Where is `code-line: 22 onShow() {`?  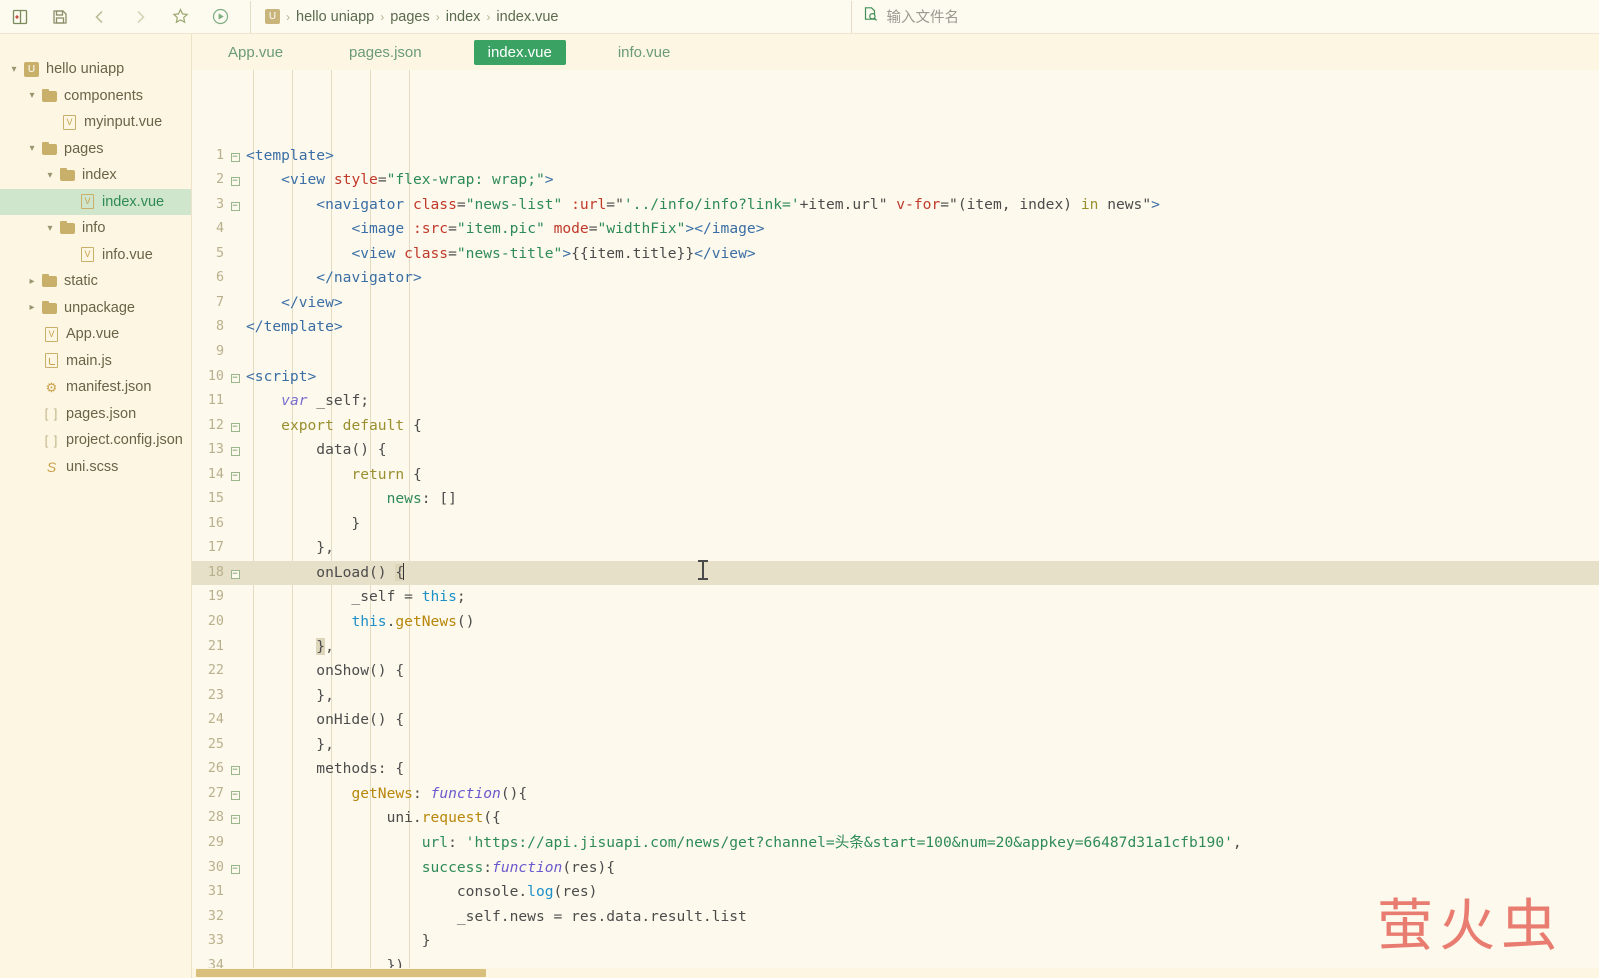 code-line: 22 onShow() { is located at coordinates (895, 671).